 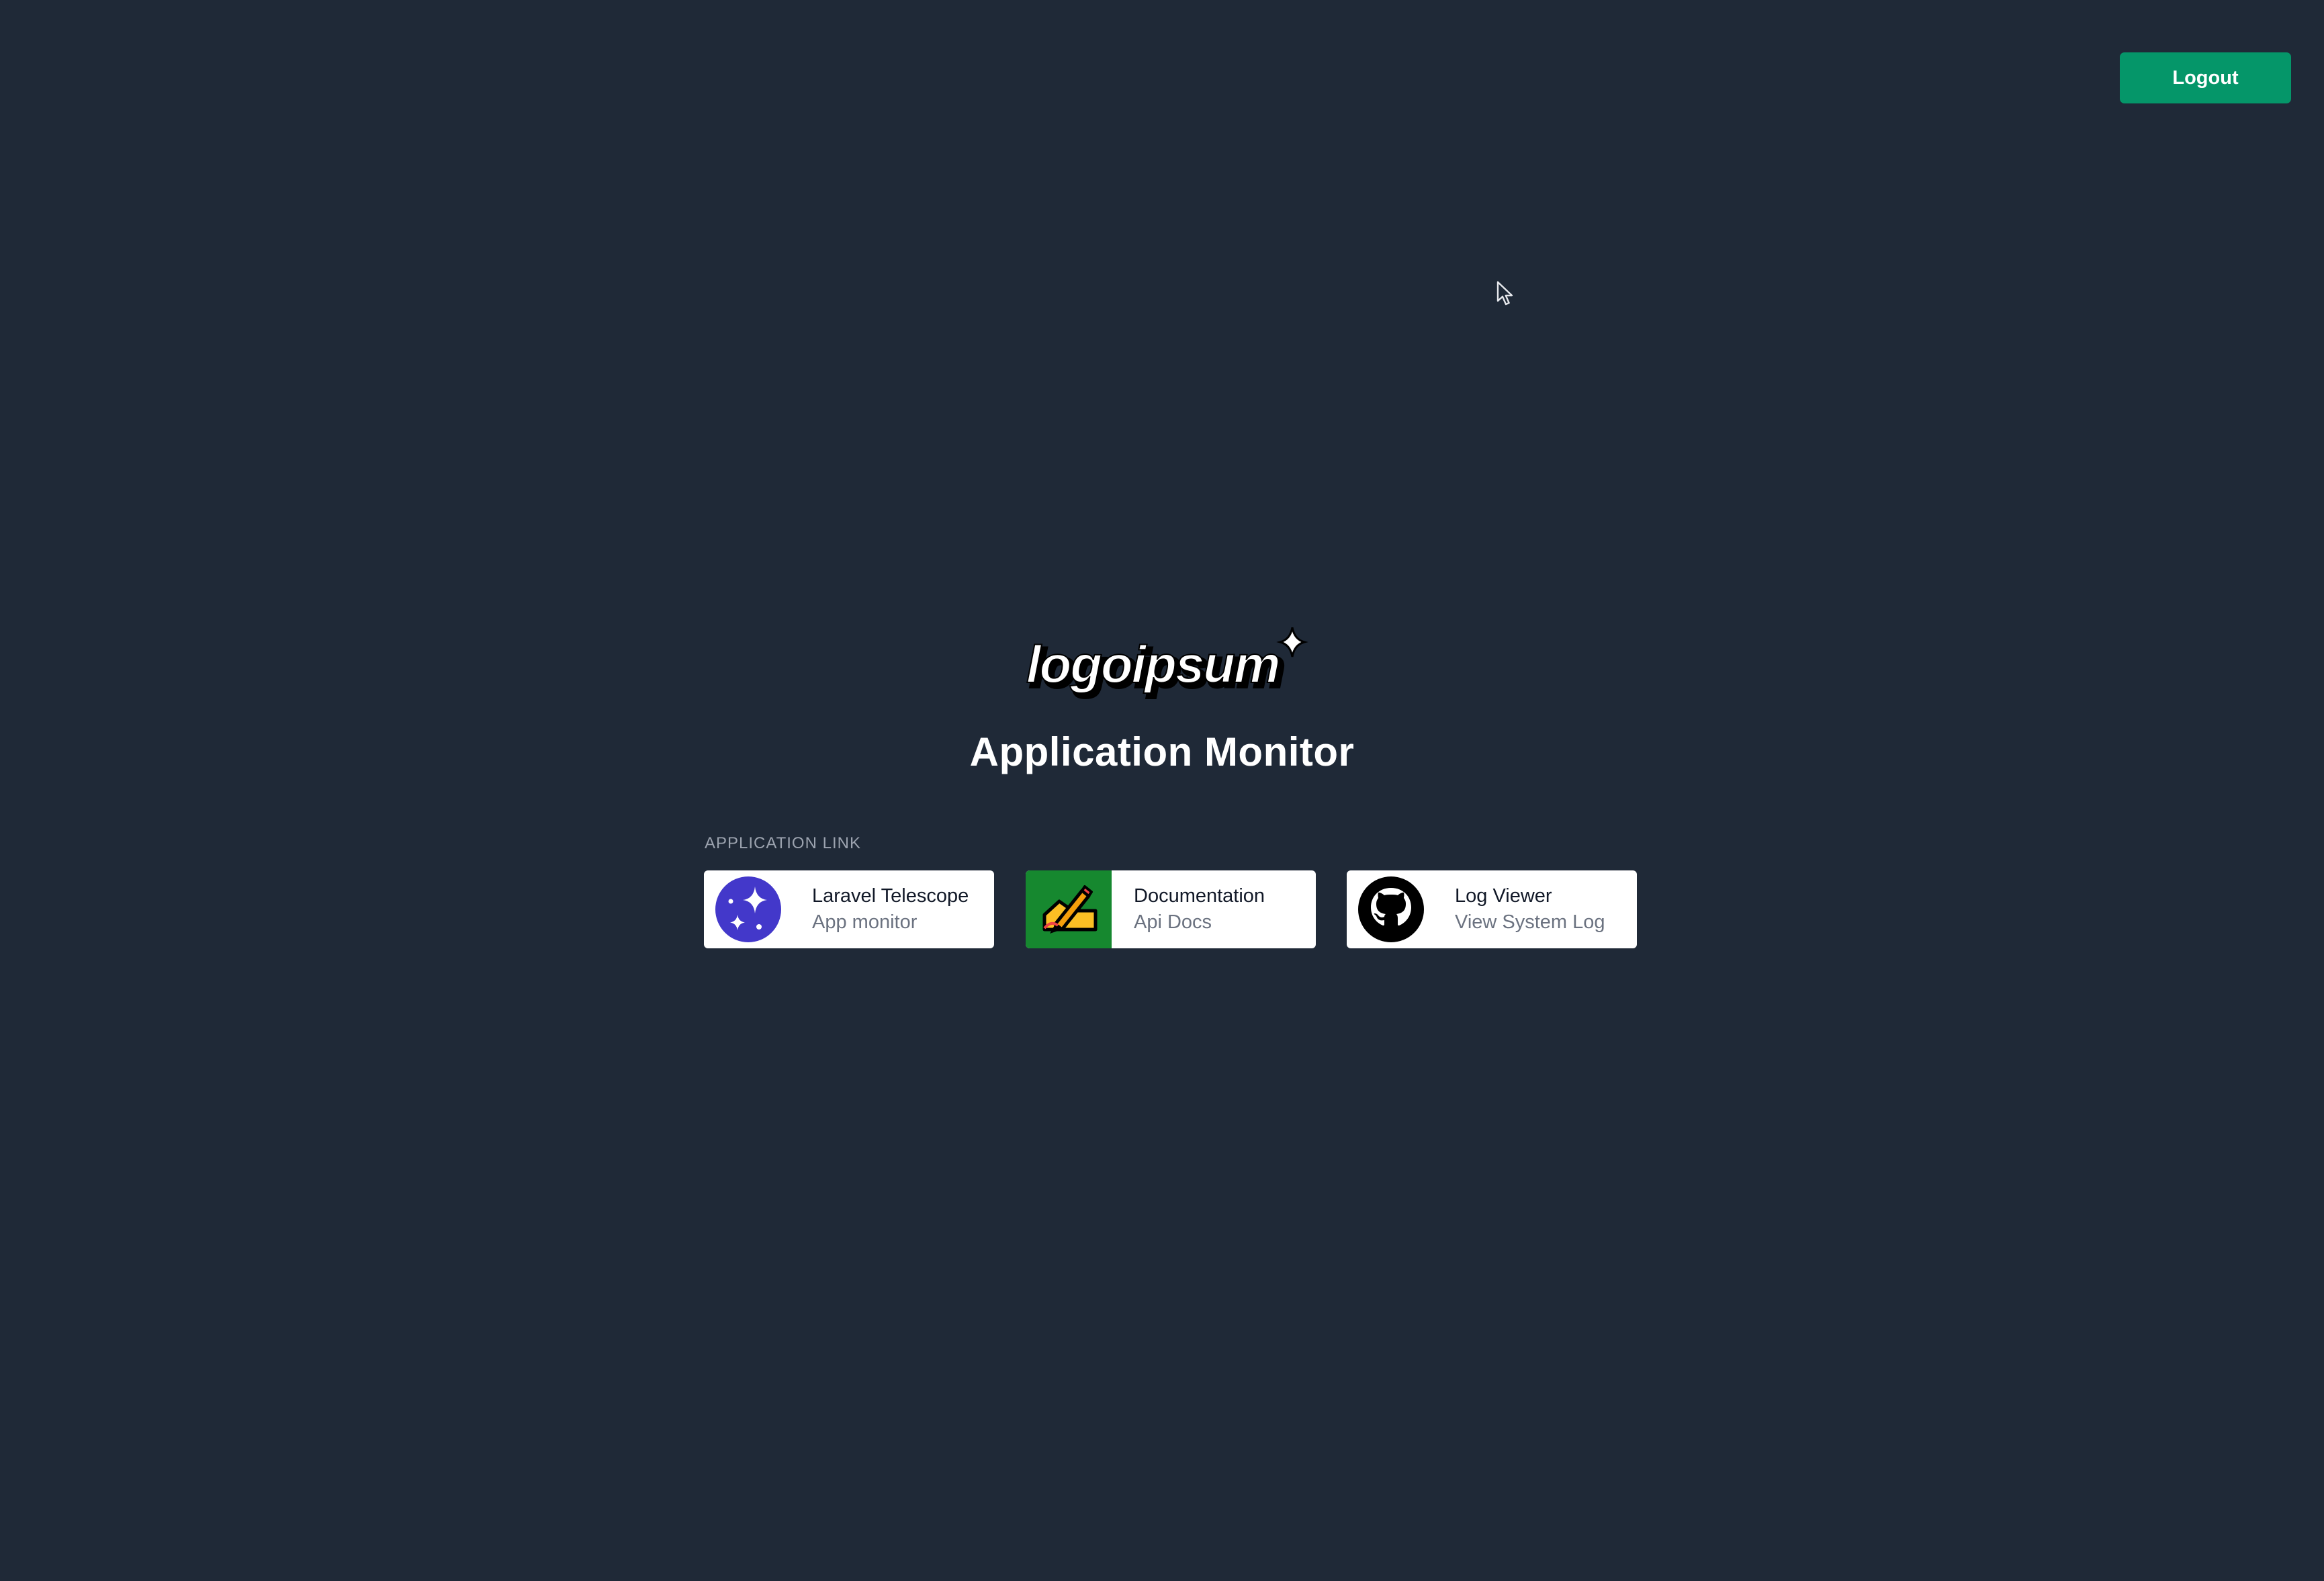 I want to click on github-icon, so click(x=1391, y=909).